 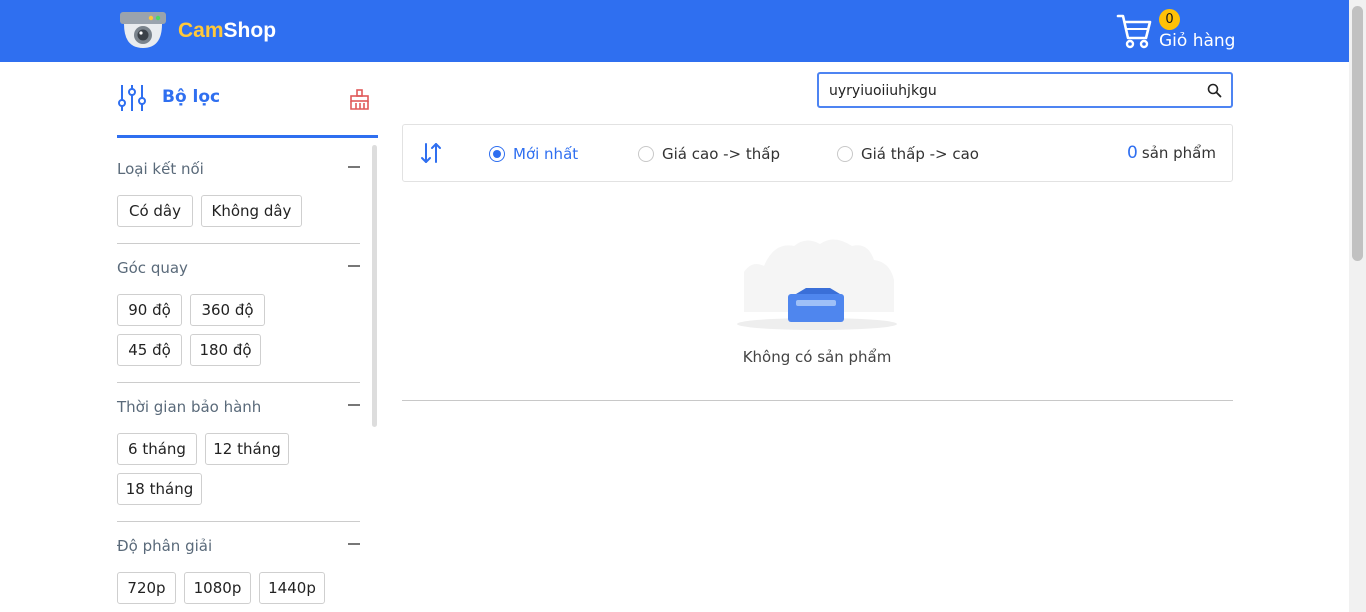 I want to click on cart-button: 0 Giỏ hàng, so click(x=1176, y=32).